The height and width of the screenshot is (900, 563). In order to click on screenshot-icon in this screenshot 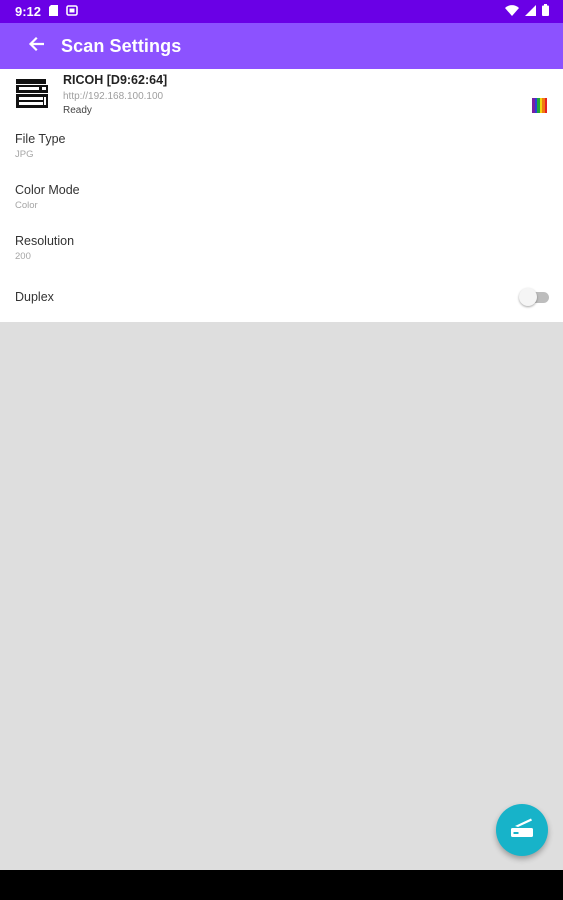, I will do `click(72, 11)`.